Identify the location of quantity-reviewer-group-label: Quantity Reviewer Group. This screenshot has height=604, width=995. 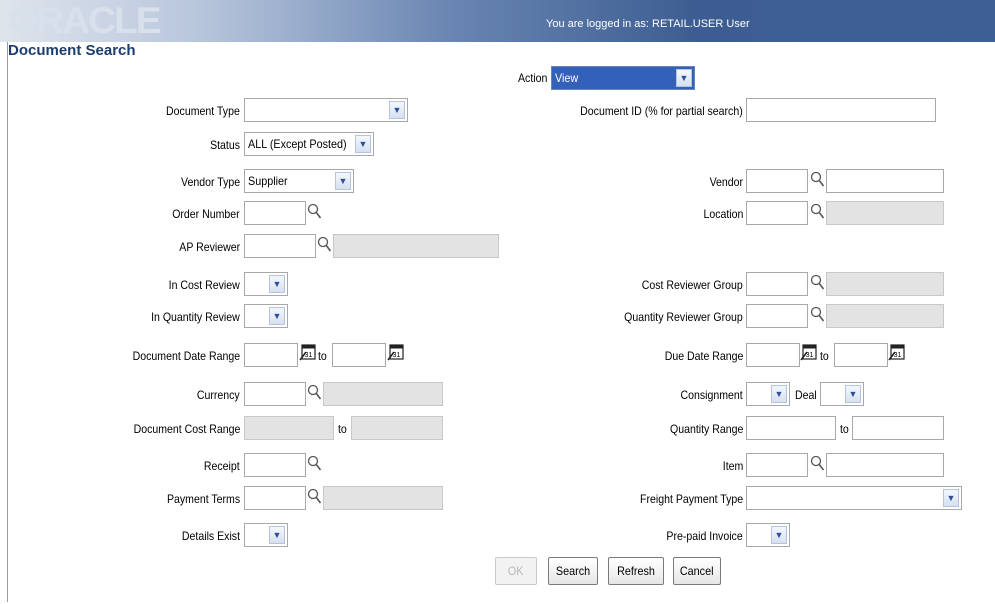
(683, 317).